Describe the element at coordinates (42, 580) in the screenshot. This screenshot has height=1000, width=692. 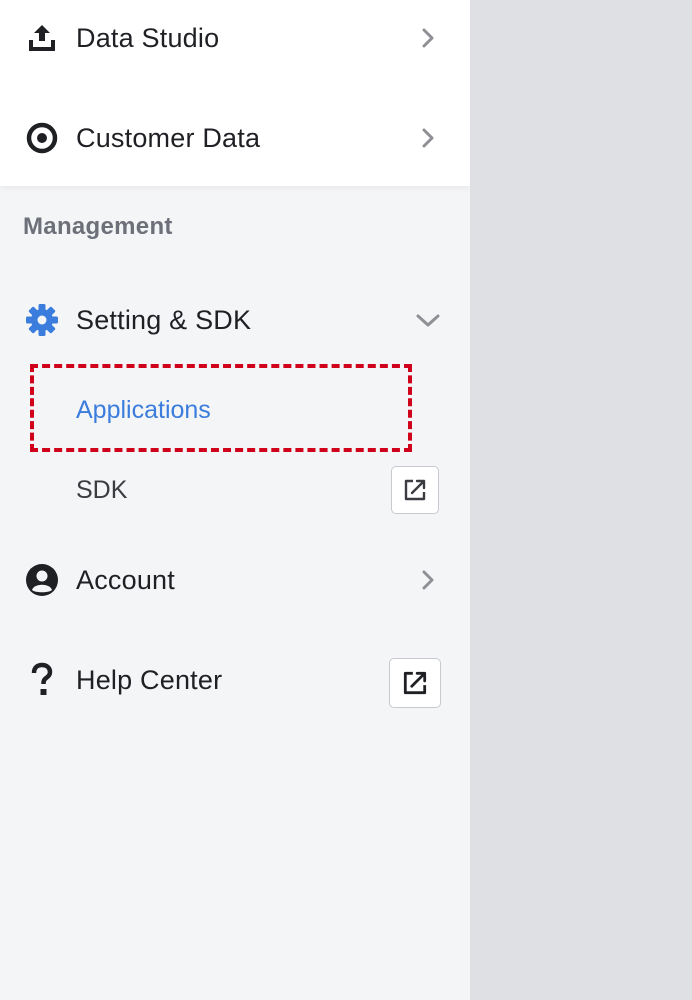
I see `user-circle-icon` at that location.